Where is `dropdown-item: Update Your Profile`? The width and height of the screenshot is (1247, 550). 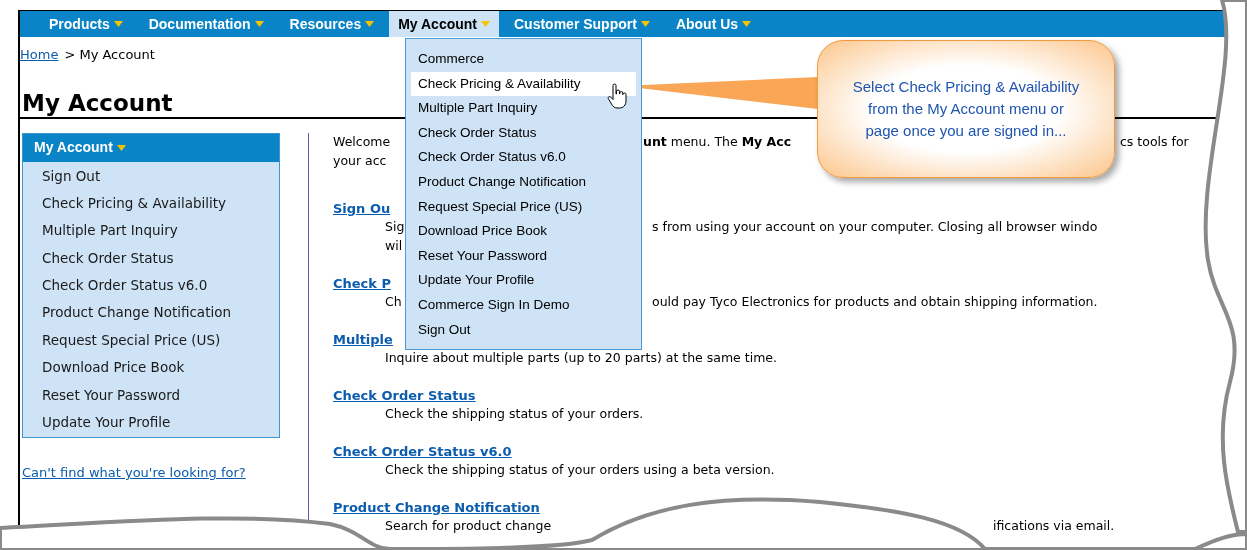
dropdown-item: Update Your Profile is located at coordinates (523, 280).